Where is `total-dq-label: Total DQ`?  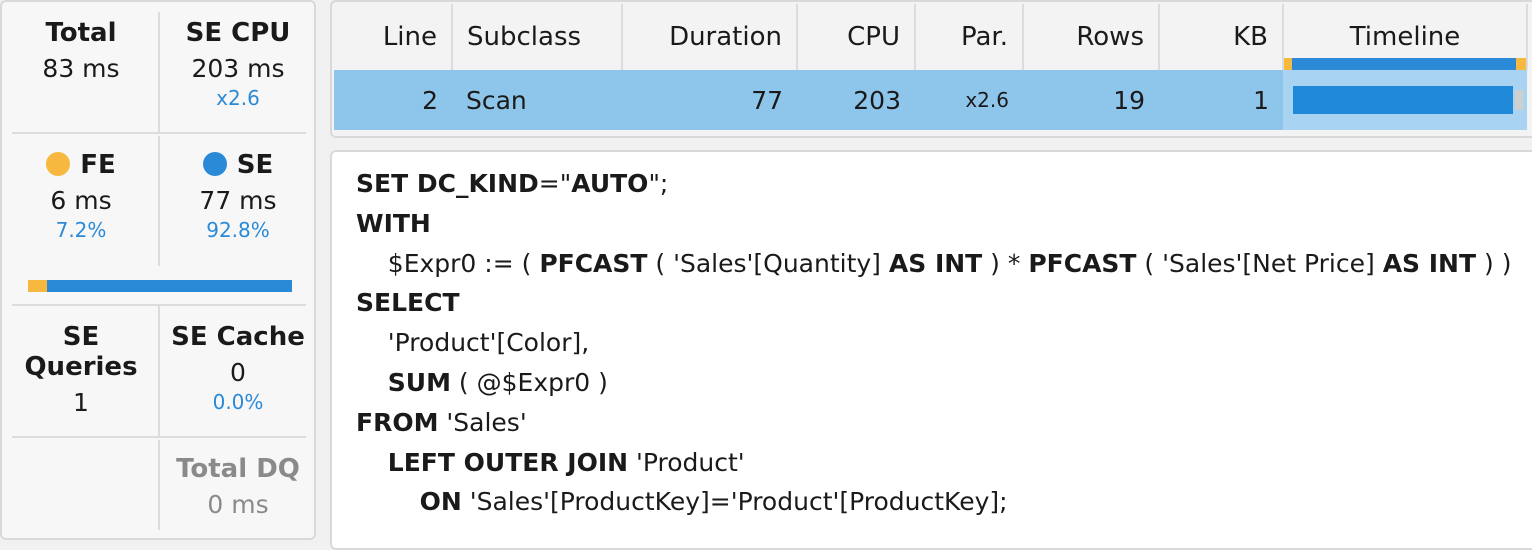 total-dq-label: Total DQ is located at coordinates (238, 469).